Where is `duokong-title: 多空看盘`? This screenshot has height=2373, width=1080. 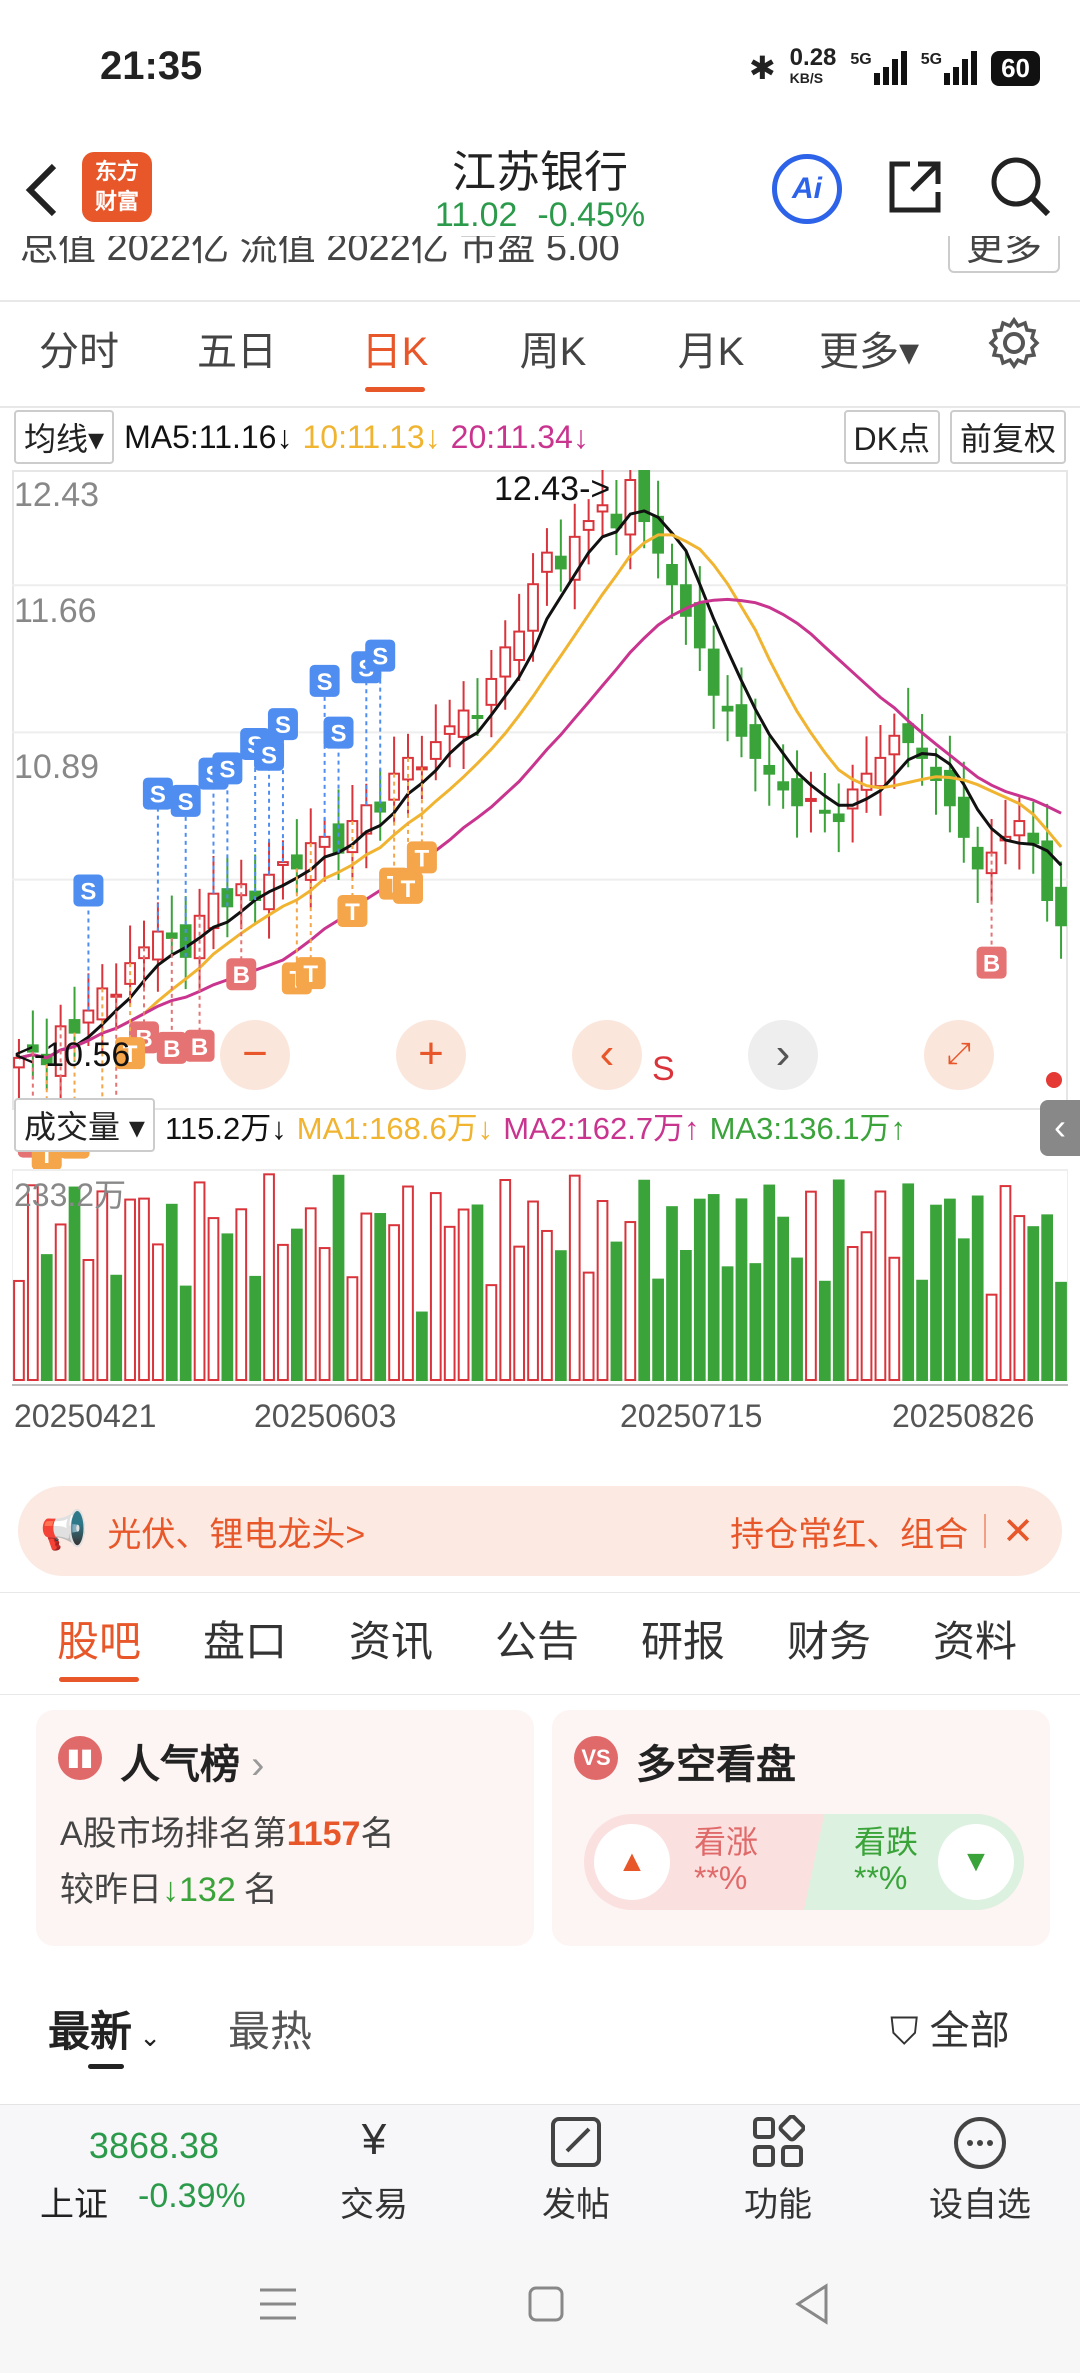
duokong-title: 多空看盘 is located at coordinates (716, 1765).